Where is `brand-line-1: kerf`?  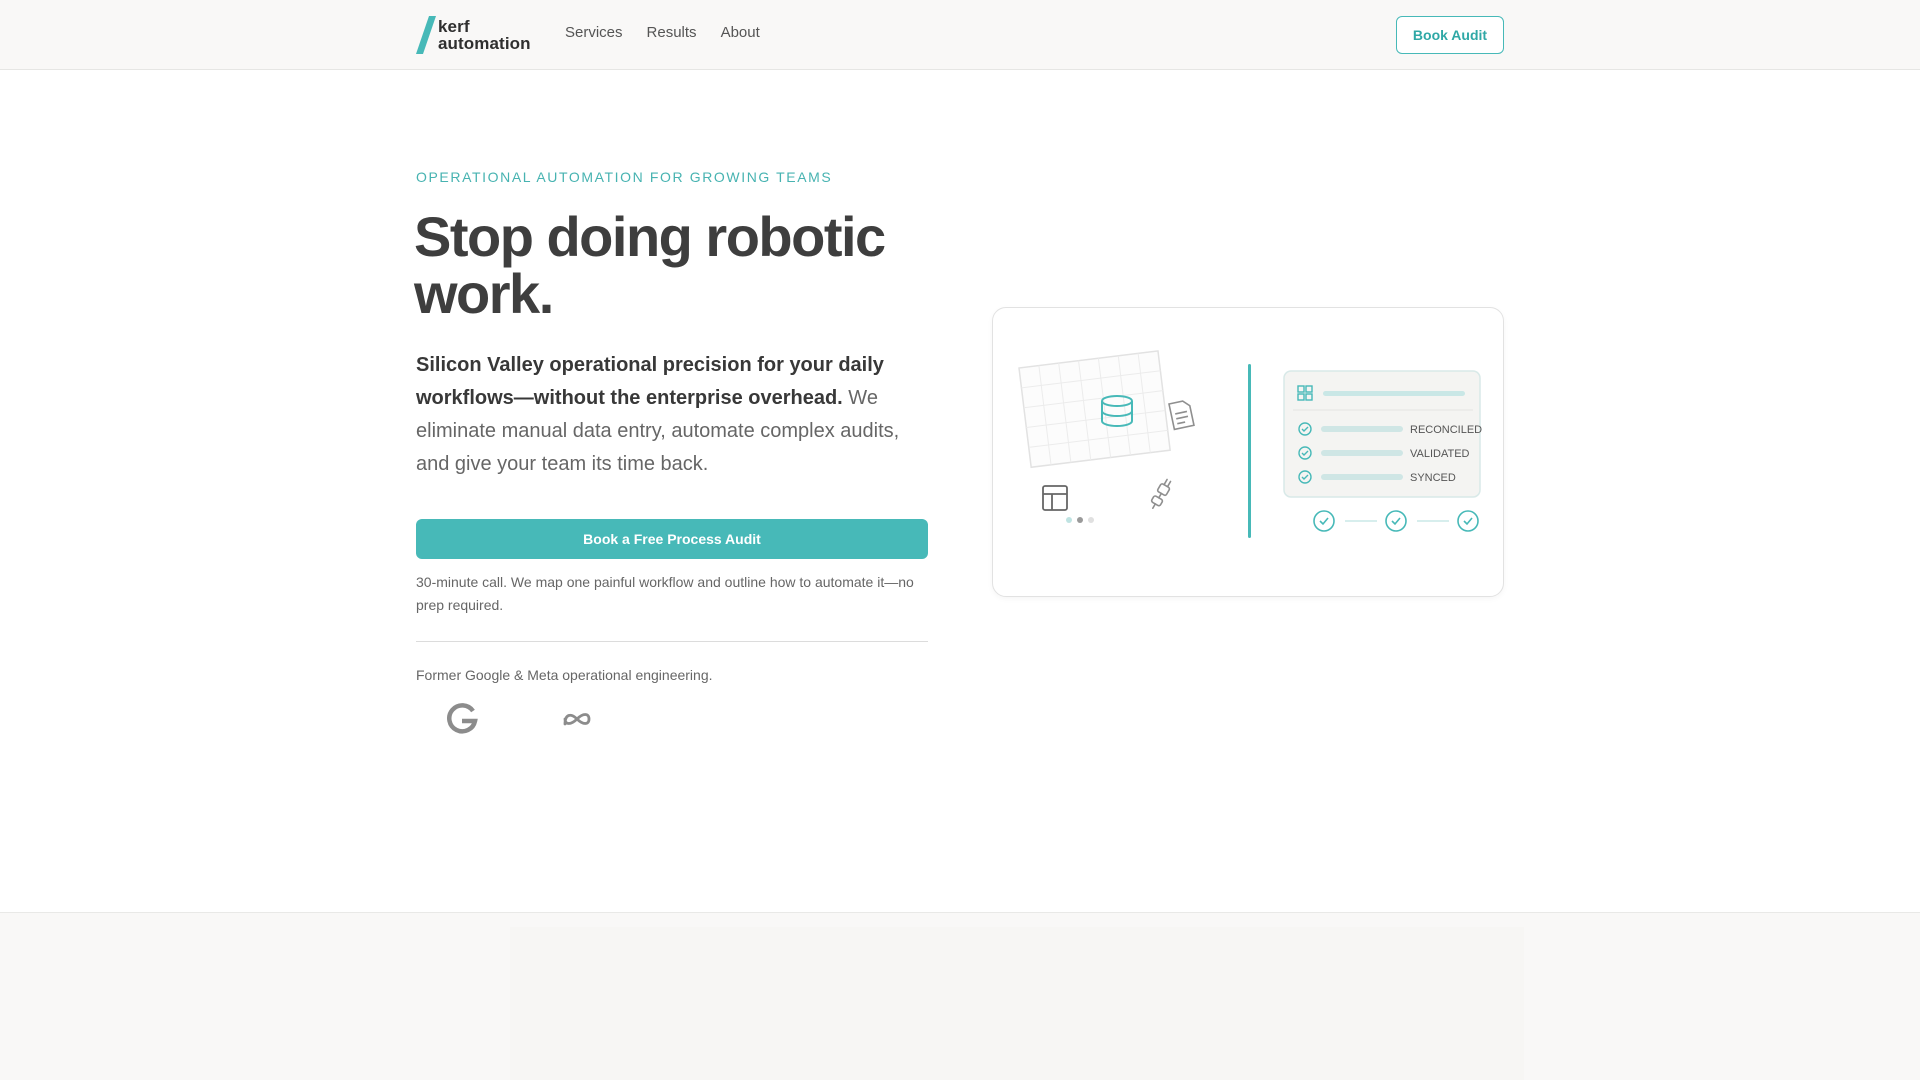
brand-line-1: kerf is located at coordinates (454, 26).